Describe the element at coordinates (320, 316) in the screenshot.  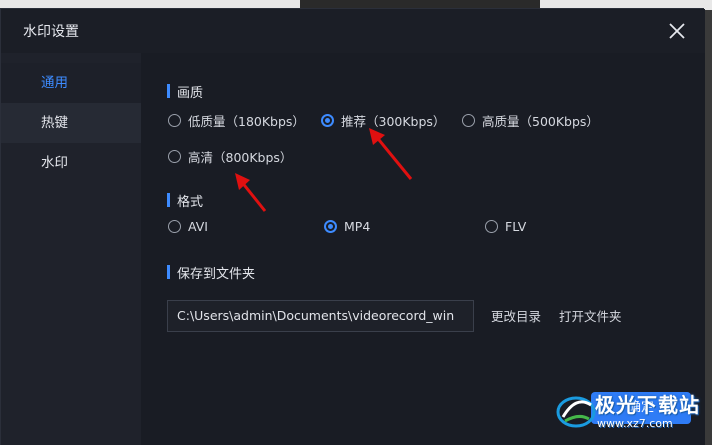
I see `save-path-input: C:\Users\admin\Documents\videorecord_win` at that location.